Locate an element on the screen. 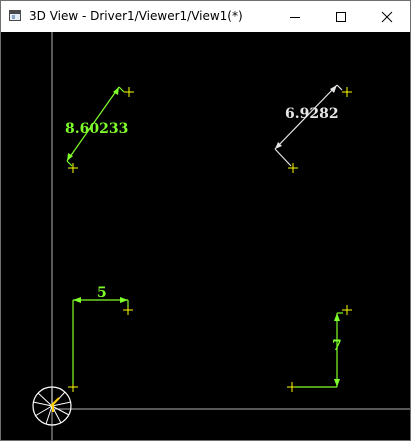  dimension-5: 5 is located at coordinates (100, 334).